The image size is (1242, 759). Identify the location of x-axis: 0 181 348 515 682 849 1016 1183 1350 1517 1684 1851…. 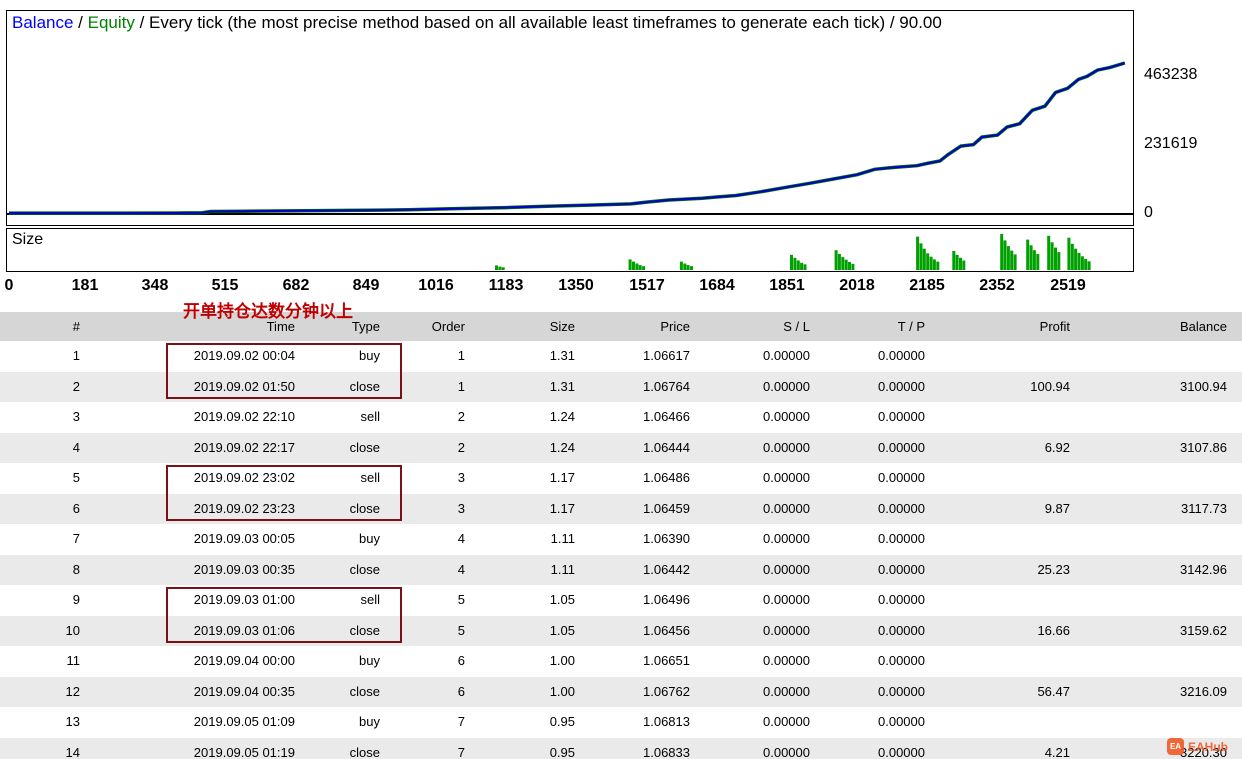
(596, 288).